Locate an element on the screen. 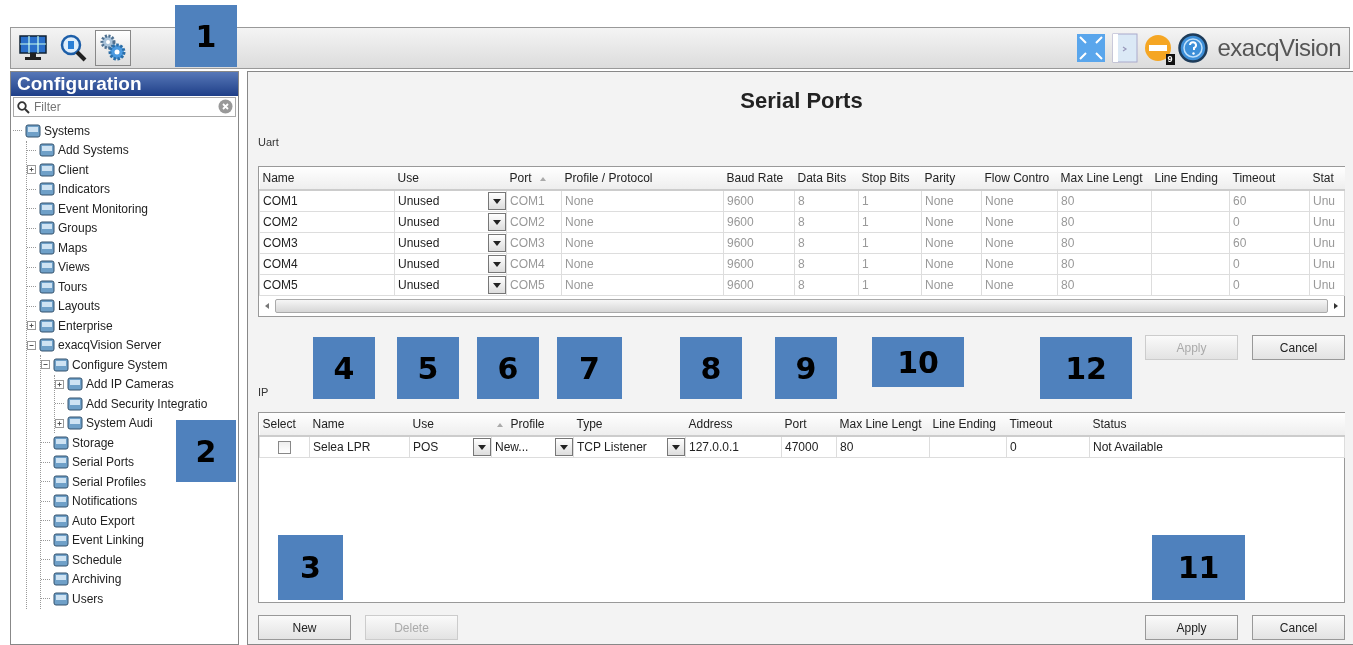 The width and height of the screenshot is (1353, 645). tree-item: Storage is located at coordinates (93, 442).